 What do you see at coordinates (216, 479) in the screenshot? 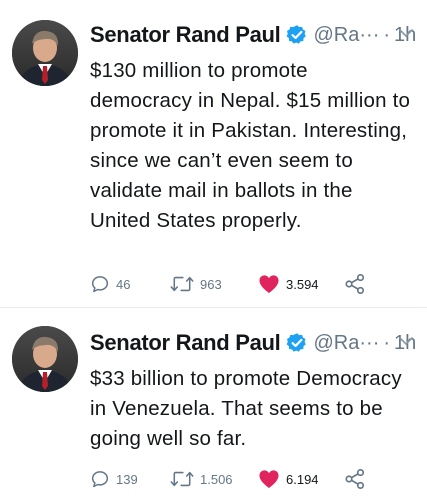
I see `retweet-count: 1.506` at bounding box center [216, 479].